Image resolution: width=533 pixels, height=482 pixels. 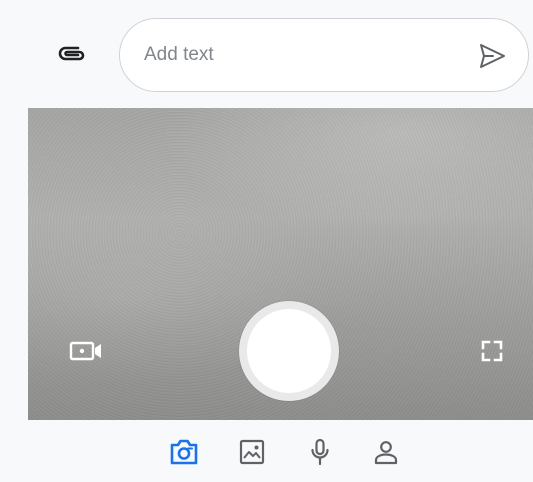 I want to click on shutter-button, so click(x=289, y=351).